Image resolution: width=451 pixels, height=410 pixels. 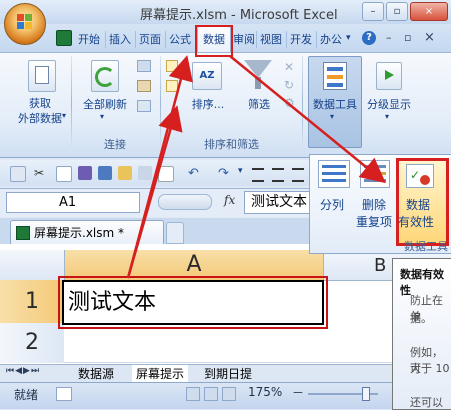 What do you see at coordinates (307, 119) in the screenshot?
I see `arrow-to-validation` at bounding box center [307, 119].